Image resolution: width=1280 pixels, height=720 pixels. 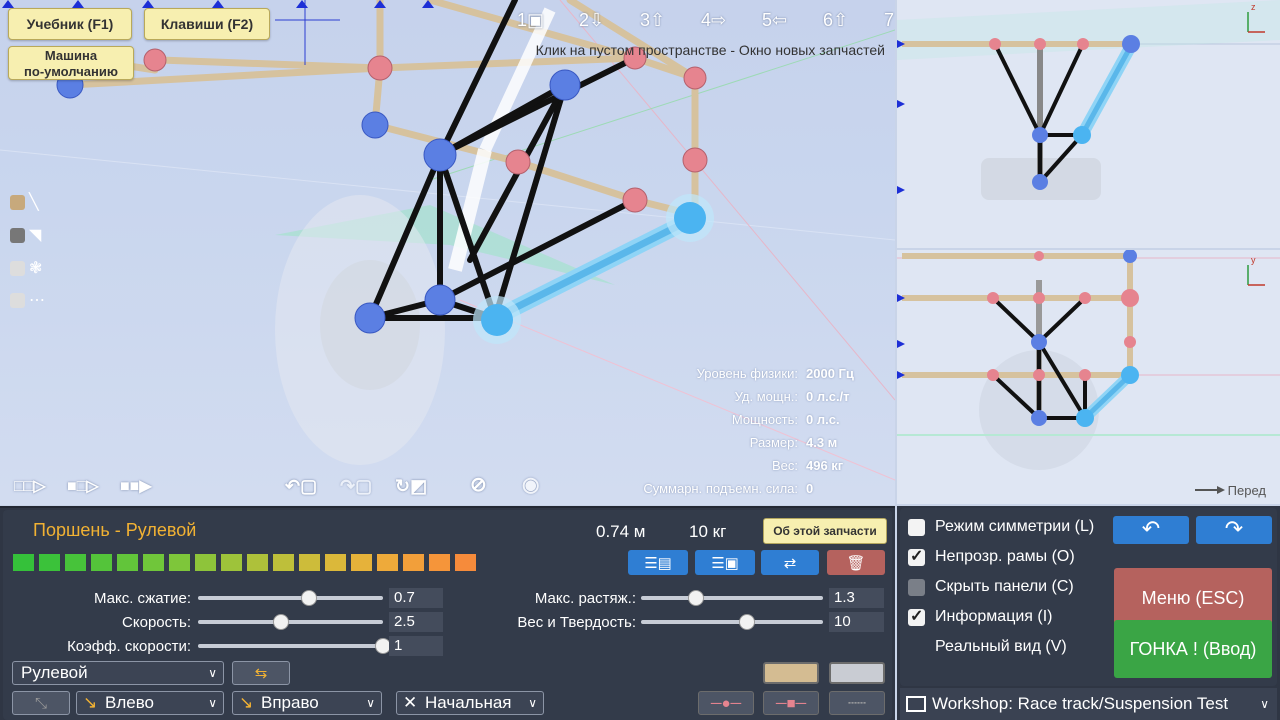 I want to click on toolbar-more: ⋯, so click(x=31, y=300).